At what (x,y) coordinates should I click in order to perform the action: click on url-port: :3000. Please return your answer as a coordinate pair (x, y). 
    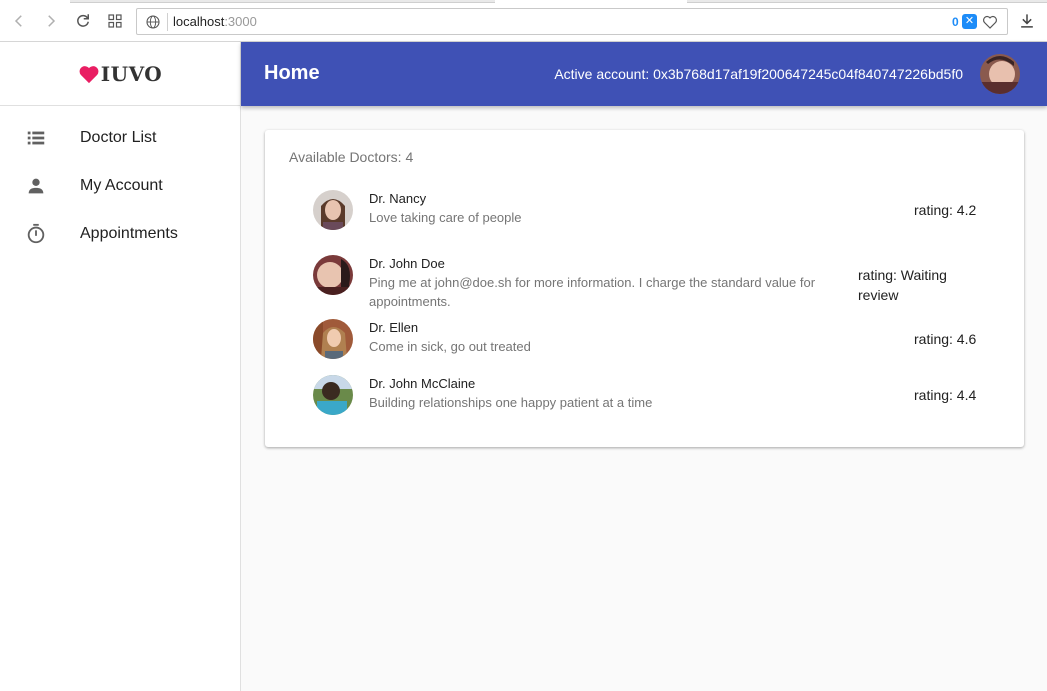
    Looking at the image, I should click on (240, 21).